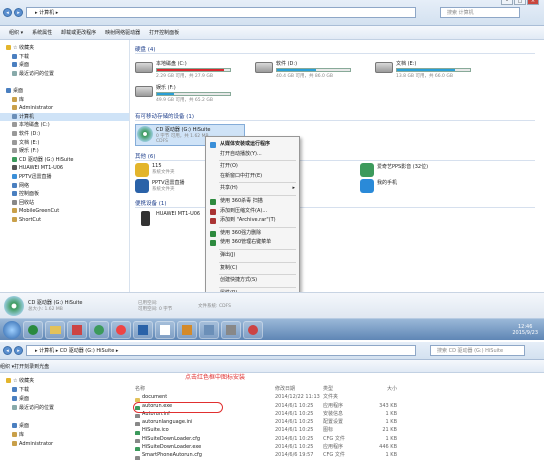  I want to click on close-button: ×, so click(533, 2).